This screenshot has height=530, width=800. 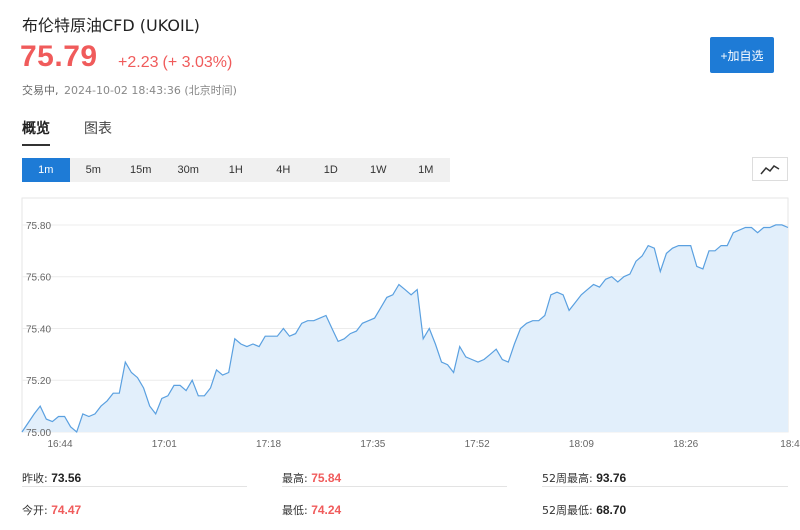 What do you see at coordinates (111, 25) in the screenshot?
I see `instrument-title: 布伦特原油CFD (UKOIL)` at bounding box center [111, 25].